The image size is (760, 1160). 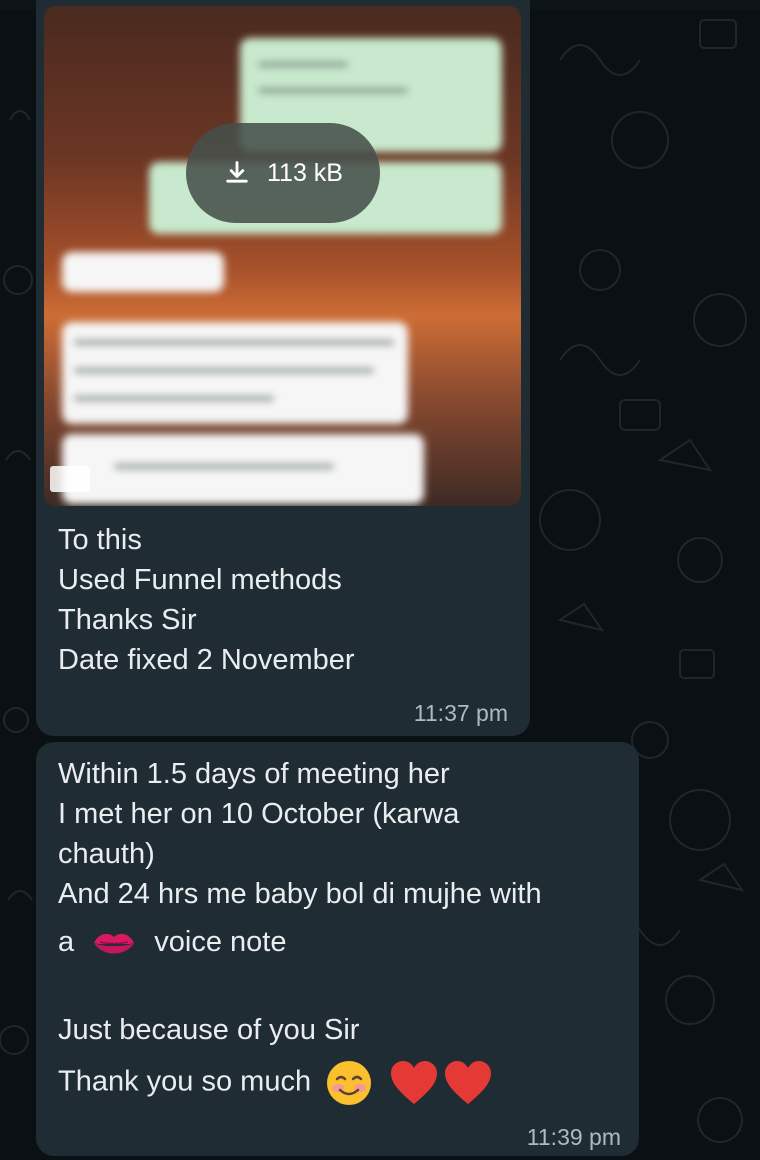 I want to click on smiling-face-emoji, so click(x=349, y=1083).